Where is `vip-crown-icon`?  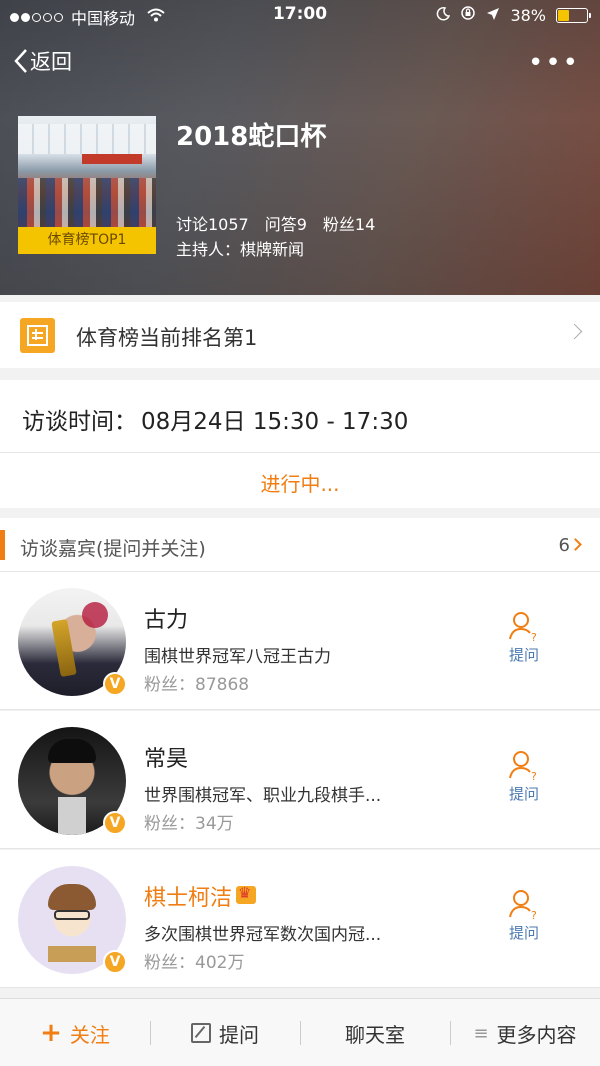
vip-crown-icon is located at coordinates (246, 894).